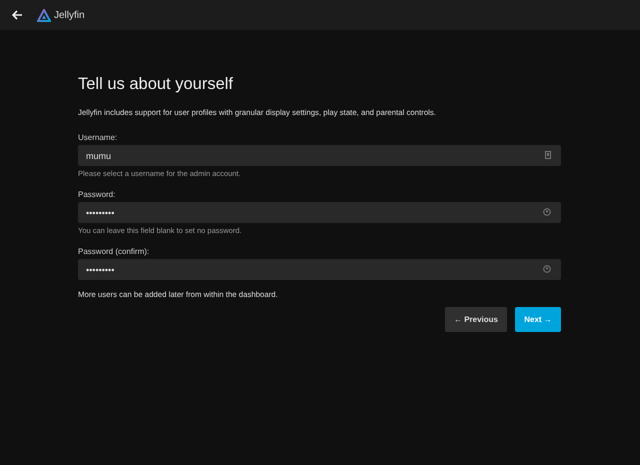 This screenshot has height=465, width=640. What do you see at coordinates (475, 319) in the screenshot?
I see `previous-button: ← Previous` at bounding box center [475, 319].